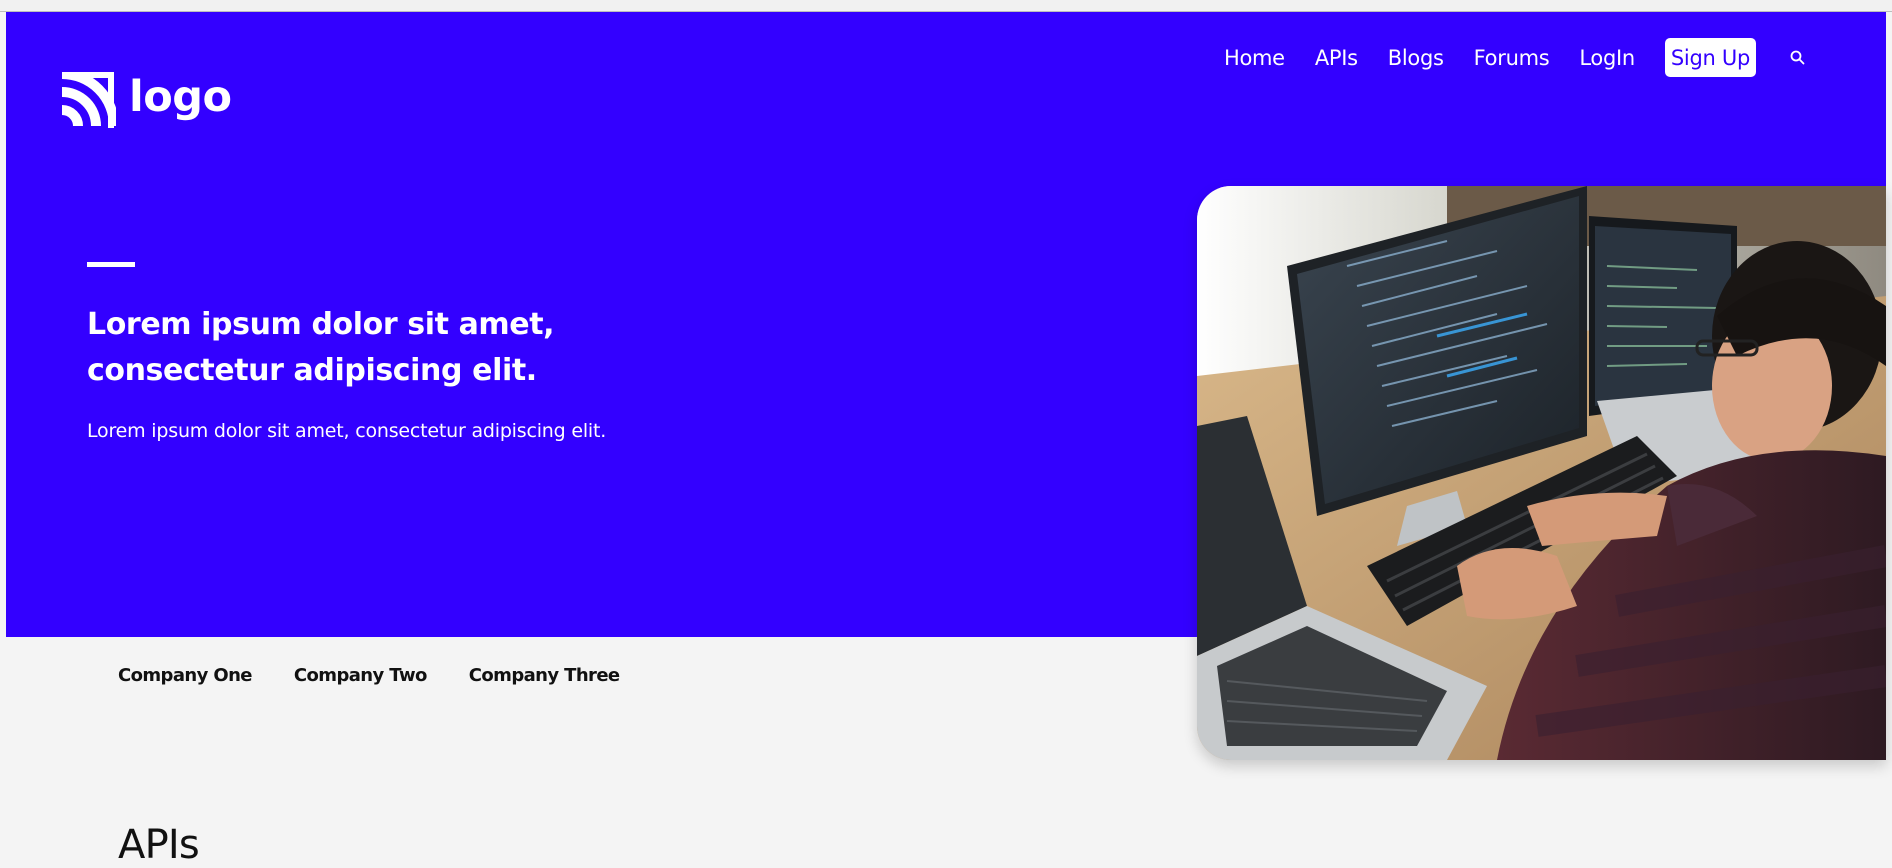 The image size is (1892, 868). I want to click on browser-top-strip, so click(946, 6).